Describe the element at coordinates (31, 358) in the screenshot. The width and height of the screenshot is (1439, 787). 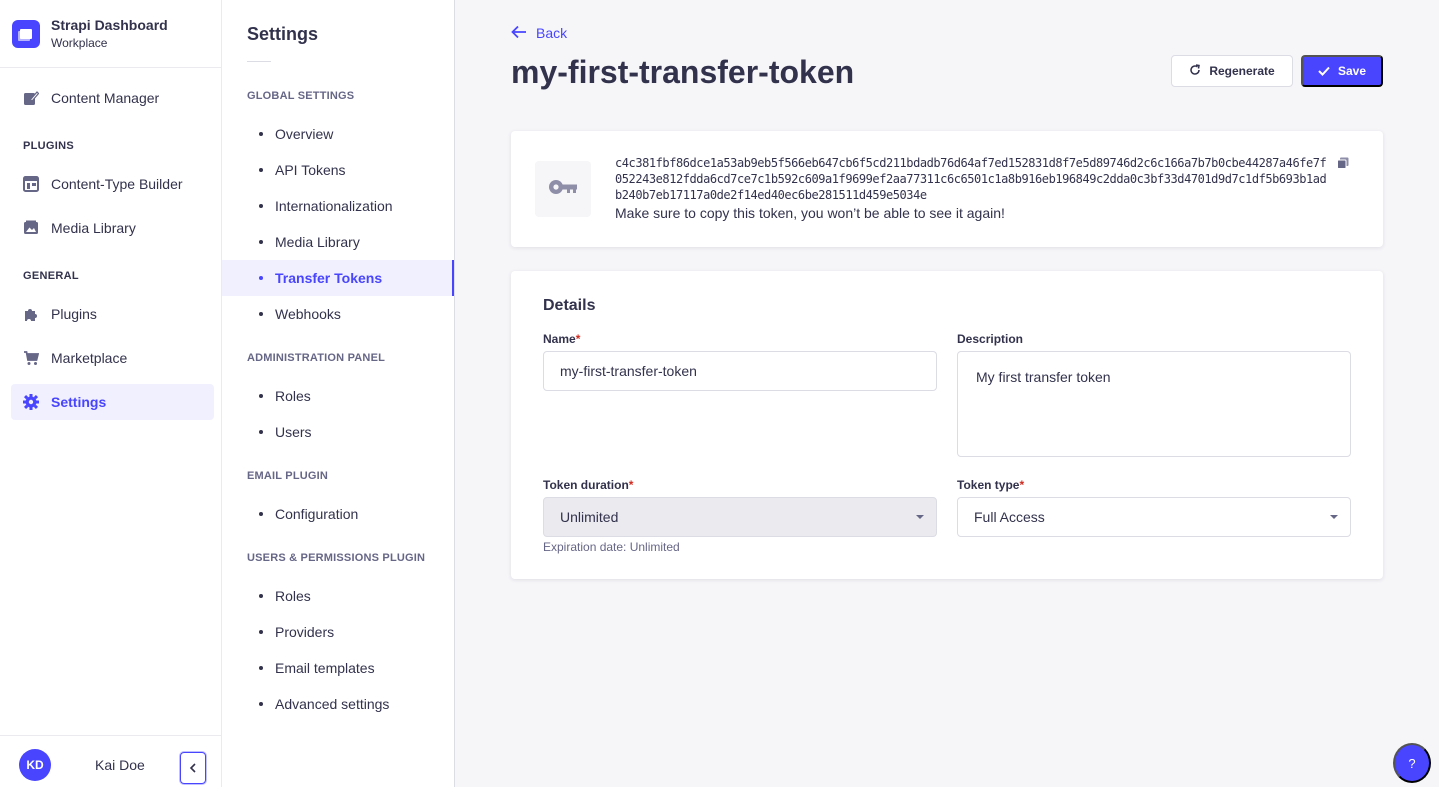
I see `cart-icon` at that location.